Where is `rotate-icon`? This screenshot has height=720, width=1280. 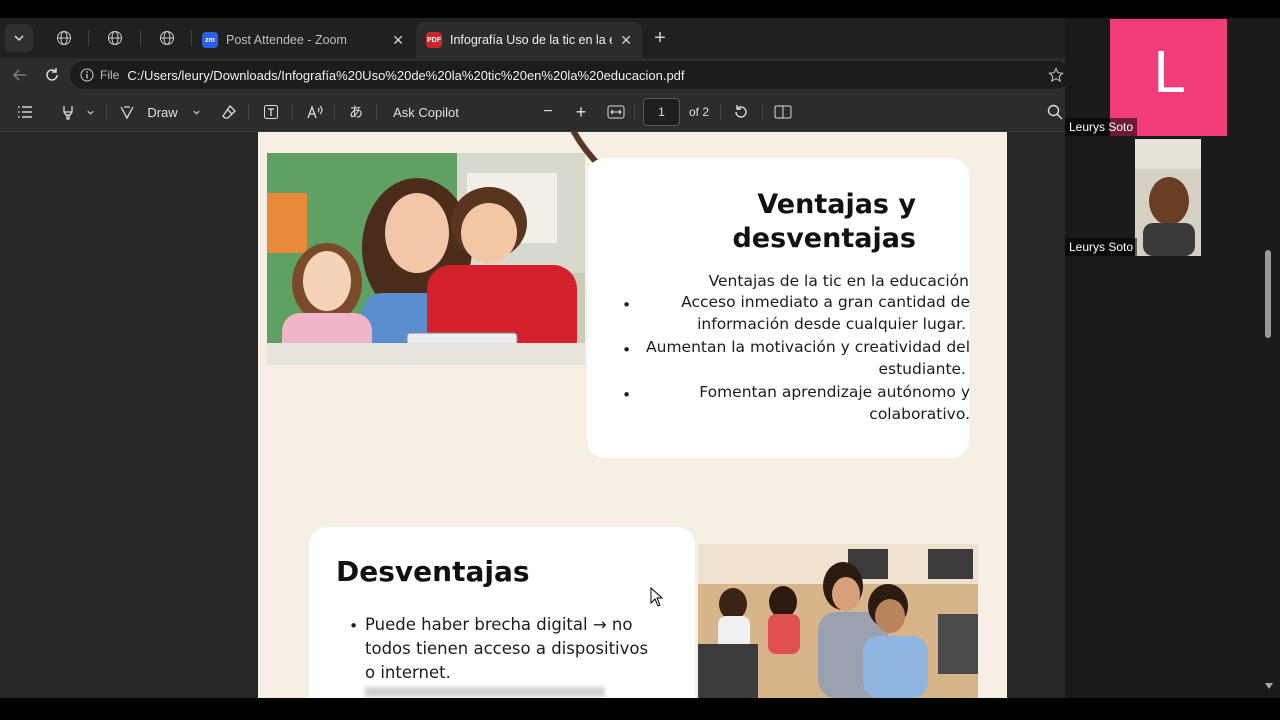 rotate-icon is located at coordinates (741, 111).